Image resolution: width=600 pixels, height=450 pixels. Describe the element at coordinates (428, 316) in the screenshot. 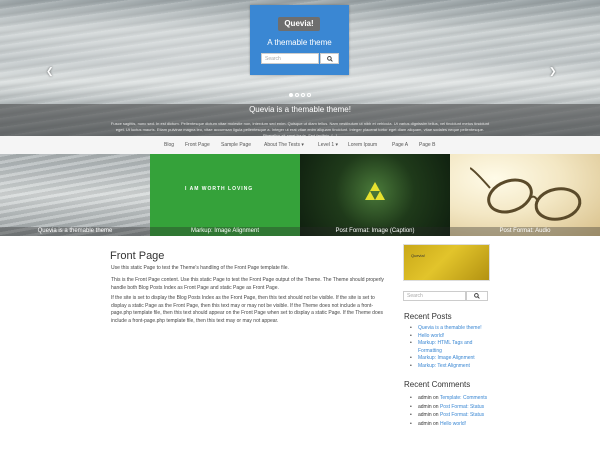

I see `recent-posts-title: Recent Posts` at that location.